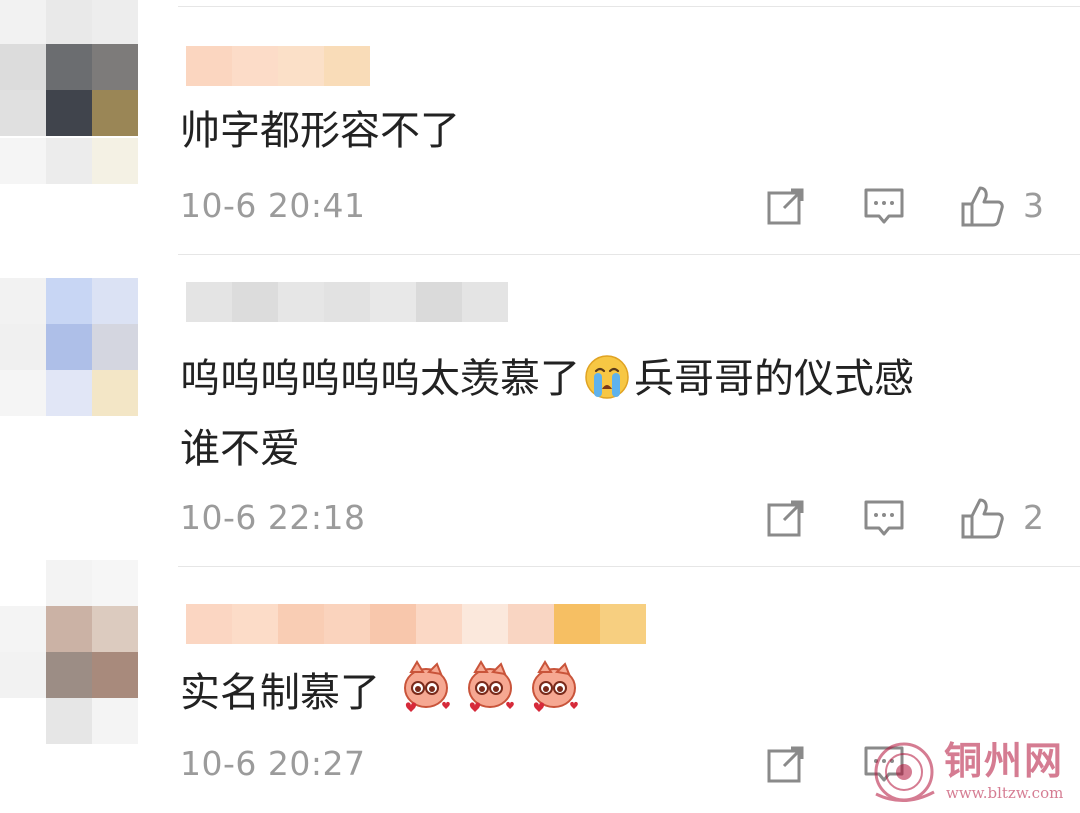  I want to click on watermark-logo-icon, so click(904, 772).